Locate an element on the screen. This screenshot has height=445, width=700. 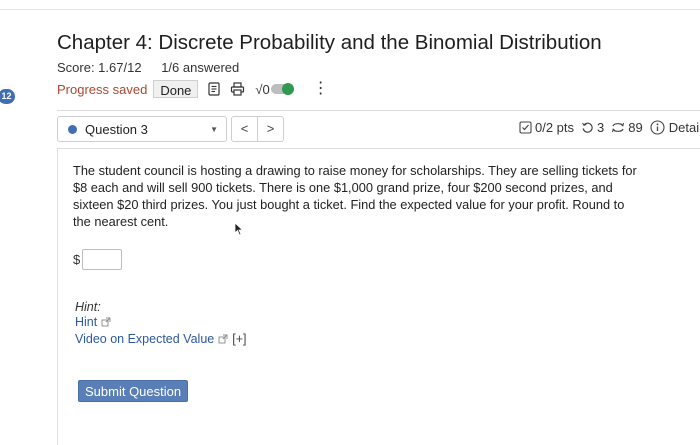
details-button: Detai is located at coordinates (674, 127).